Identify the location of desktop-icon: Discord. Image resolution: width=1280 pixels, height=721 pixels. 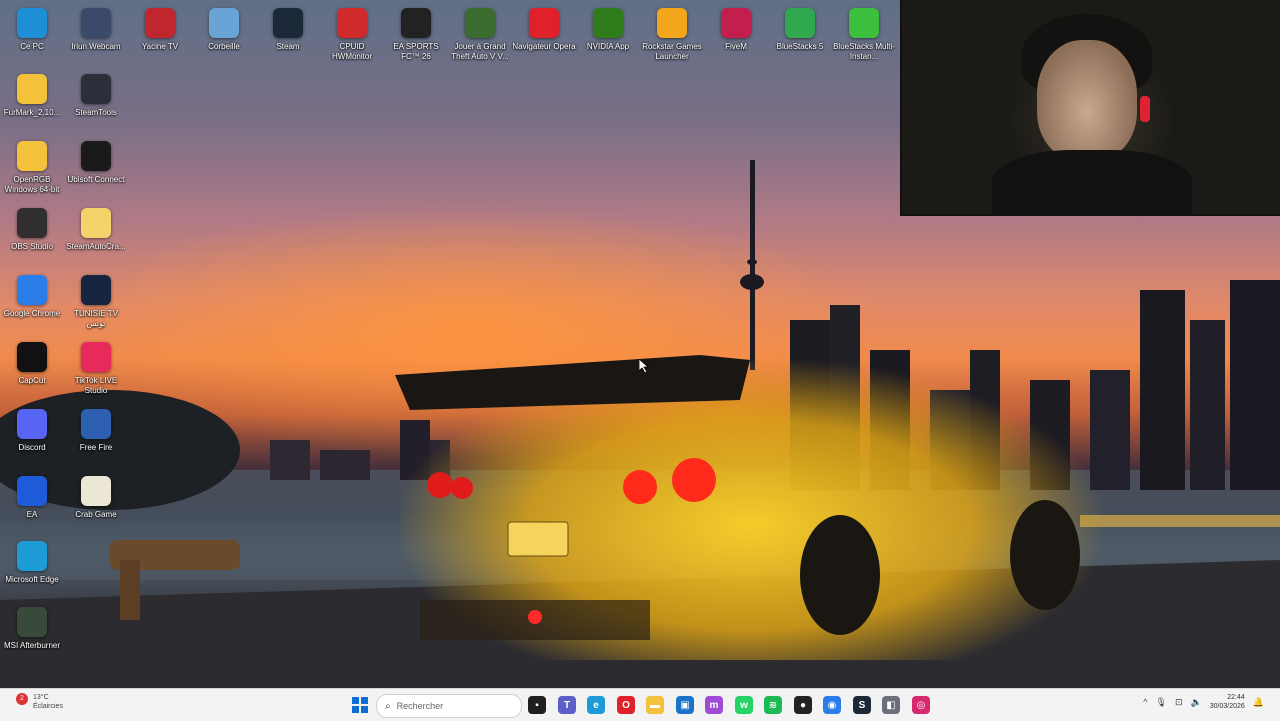
(32, 429).